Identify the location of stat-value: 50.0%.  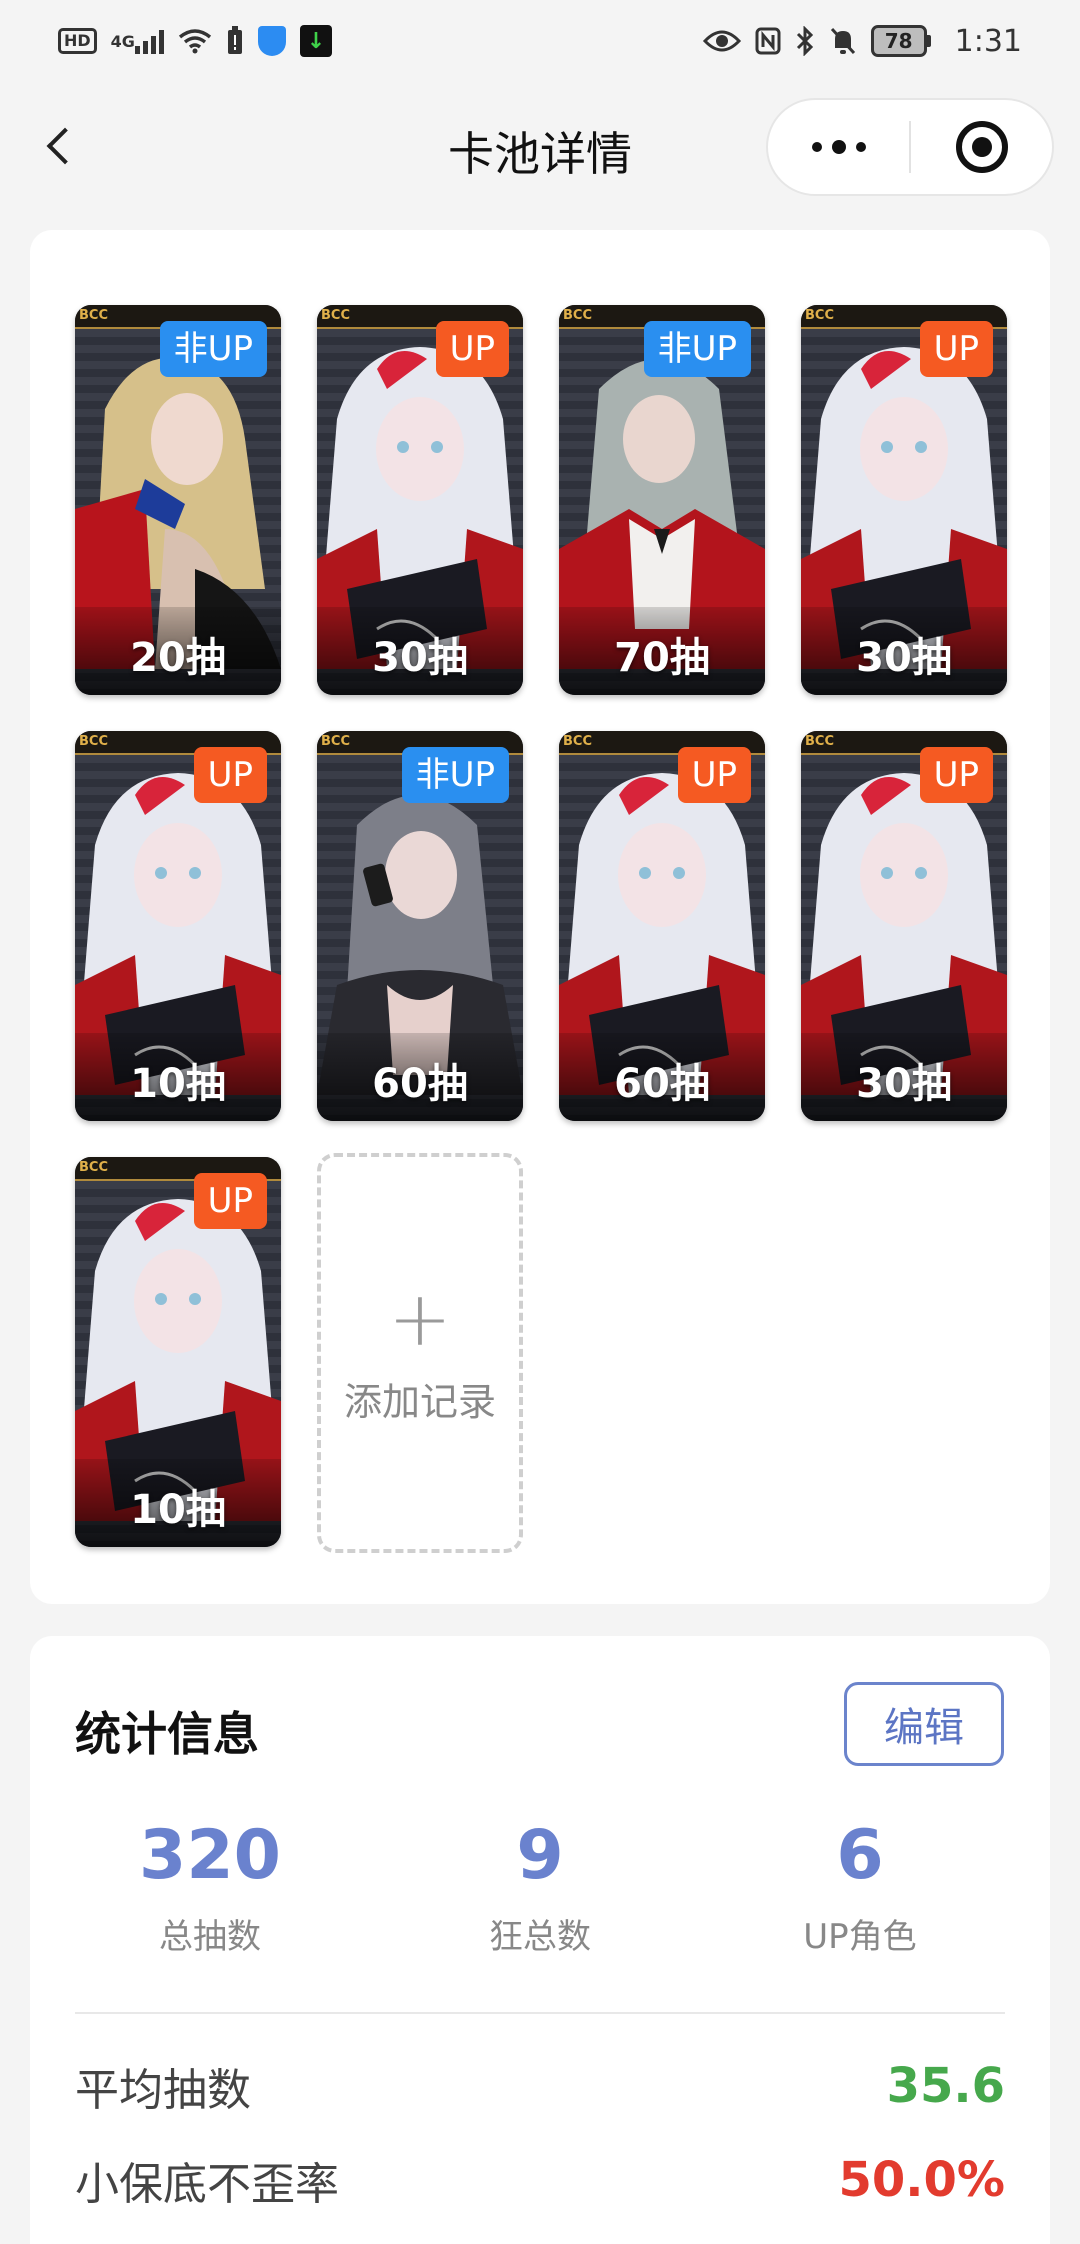
(921, 2180).